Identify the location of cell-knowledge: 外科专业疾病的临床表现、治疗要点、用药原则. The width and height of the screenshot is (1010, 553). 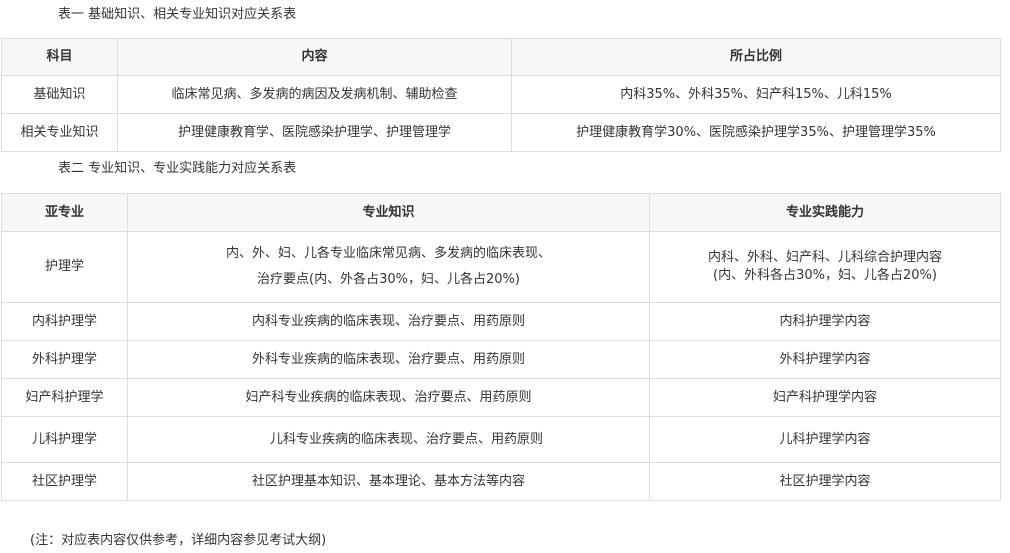
(388, 359).